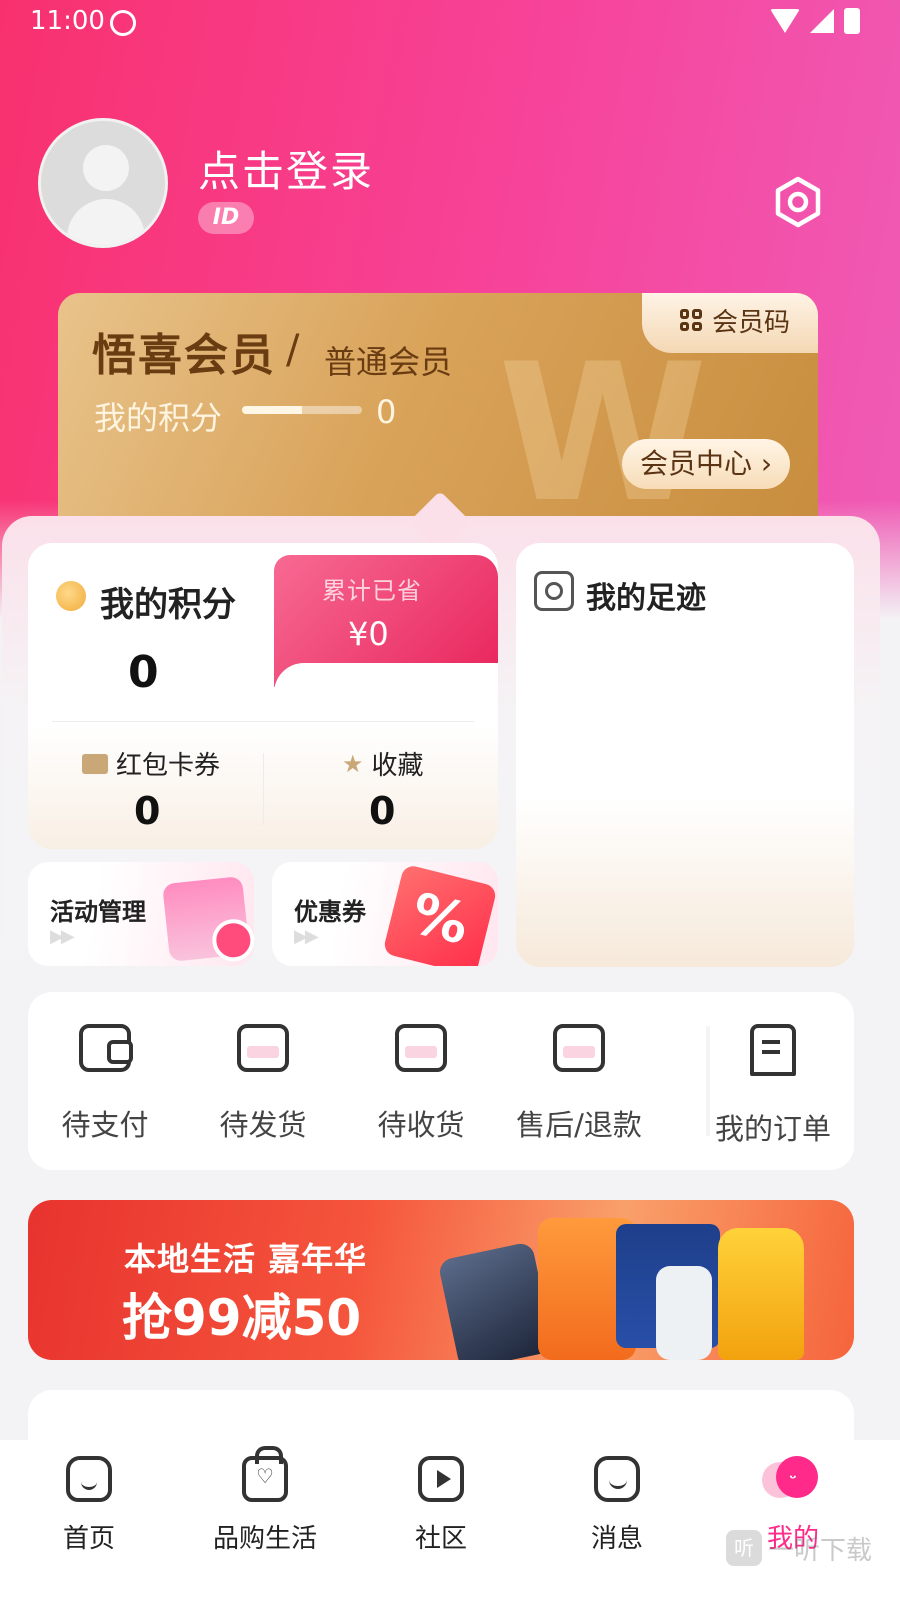  I want to click on message-icon, so click(617, 1479).